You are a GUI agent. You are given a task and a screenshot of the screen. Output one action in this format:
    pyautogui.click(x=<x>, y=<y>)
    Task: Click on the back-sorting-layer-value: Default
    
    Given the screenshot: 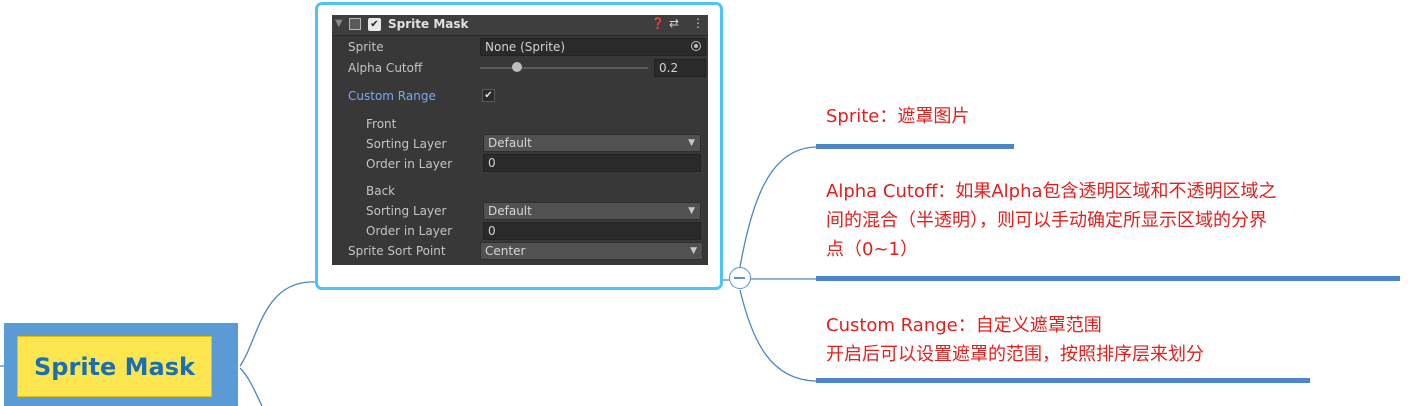 What is the action you would take?
    pyautogui.click(x=510, y=211)
    